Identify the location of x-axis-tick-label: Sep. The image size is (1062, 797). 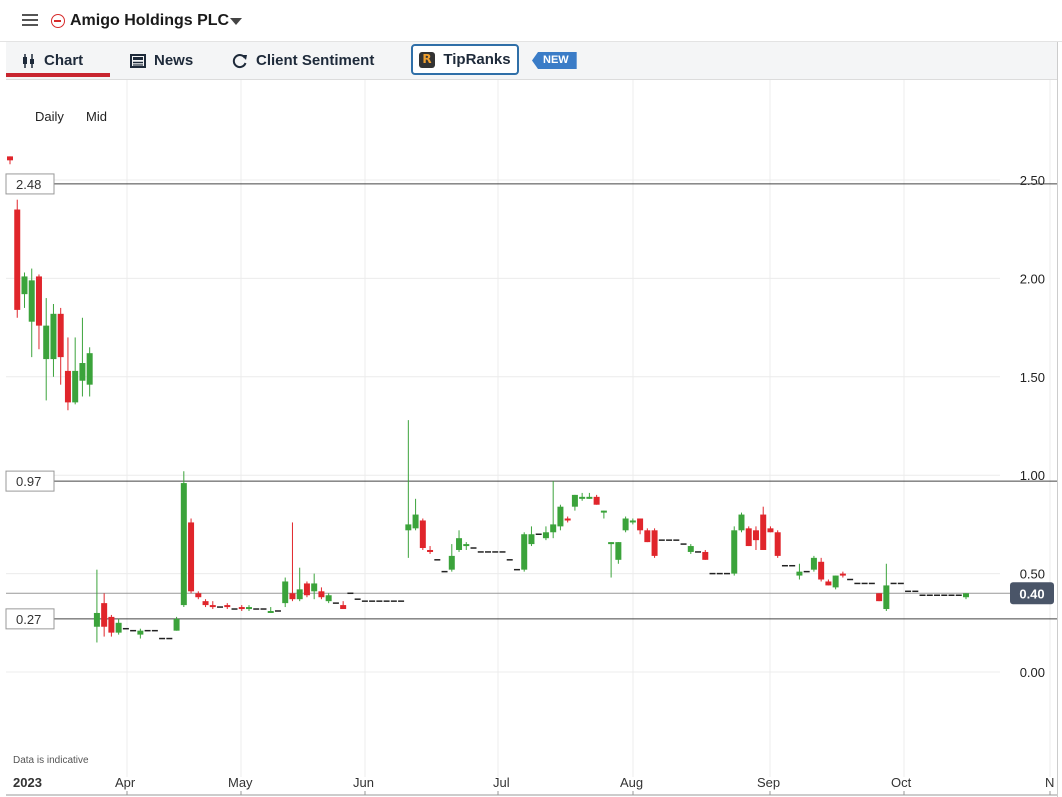
(768, 782).